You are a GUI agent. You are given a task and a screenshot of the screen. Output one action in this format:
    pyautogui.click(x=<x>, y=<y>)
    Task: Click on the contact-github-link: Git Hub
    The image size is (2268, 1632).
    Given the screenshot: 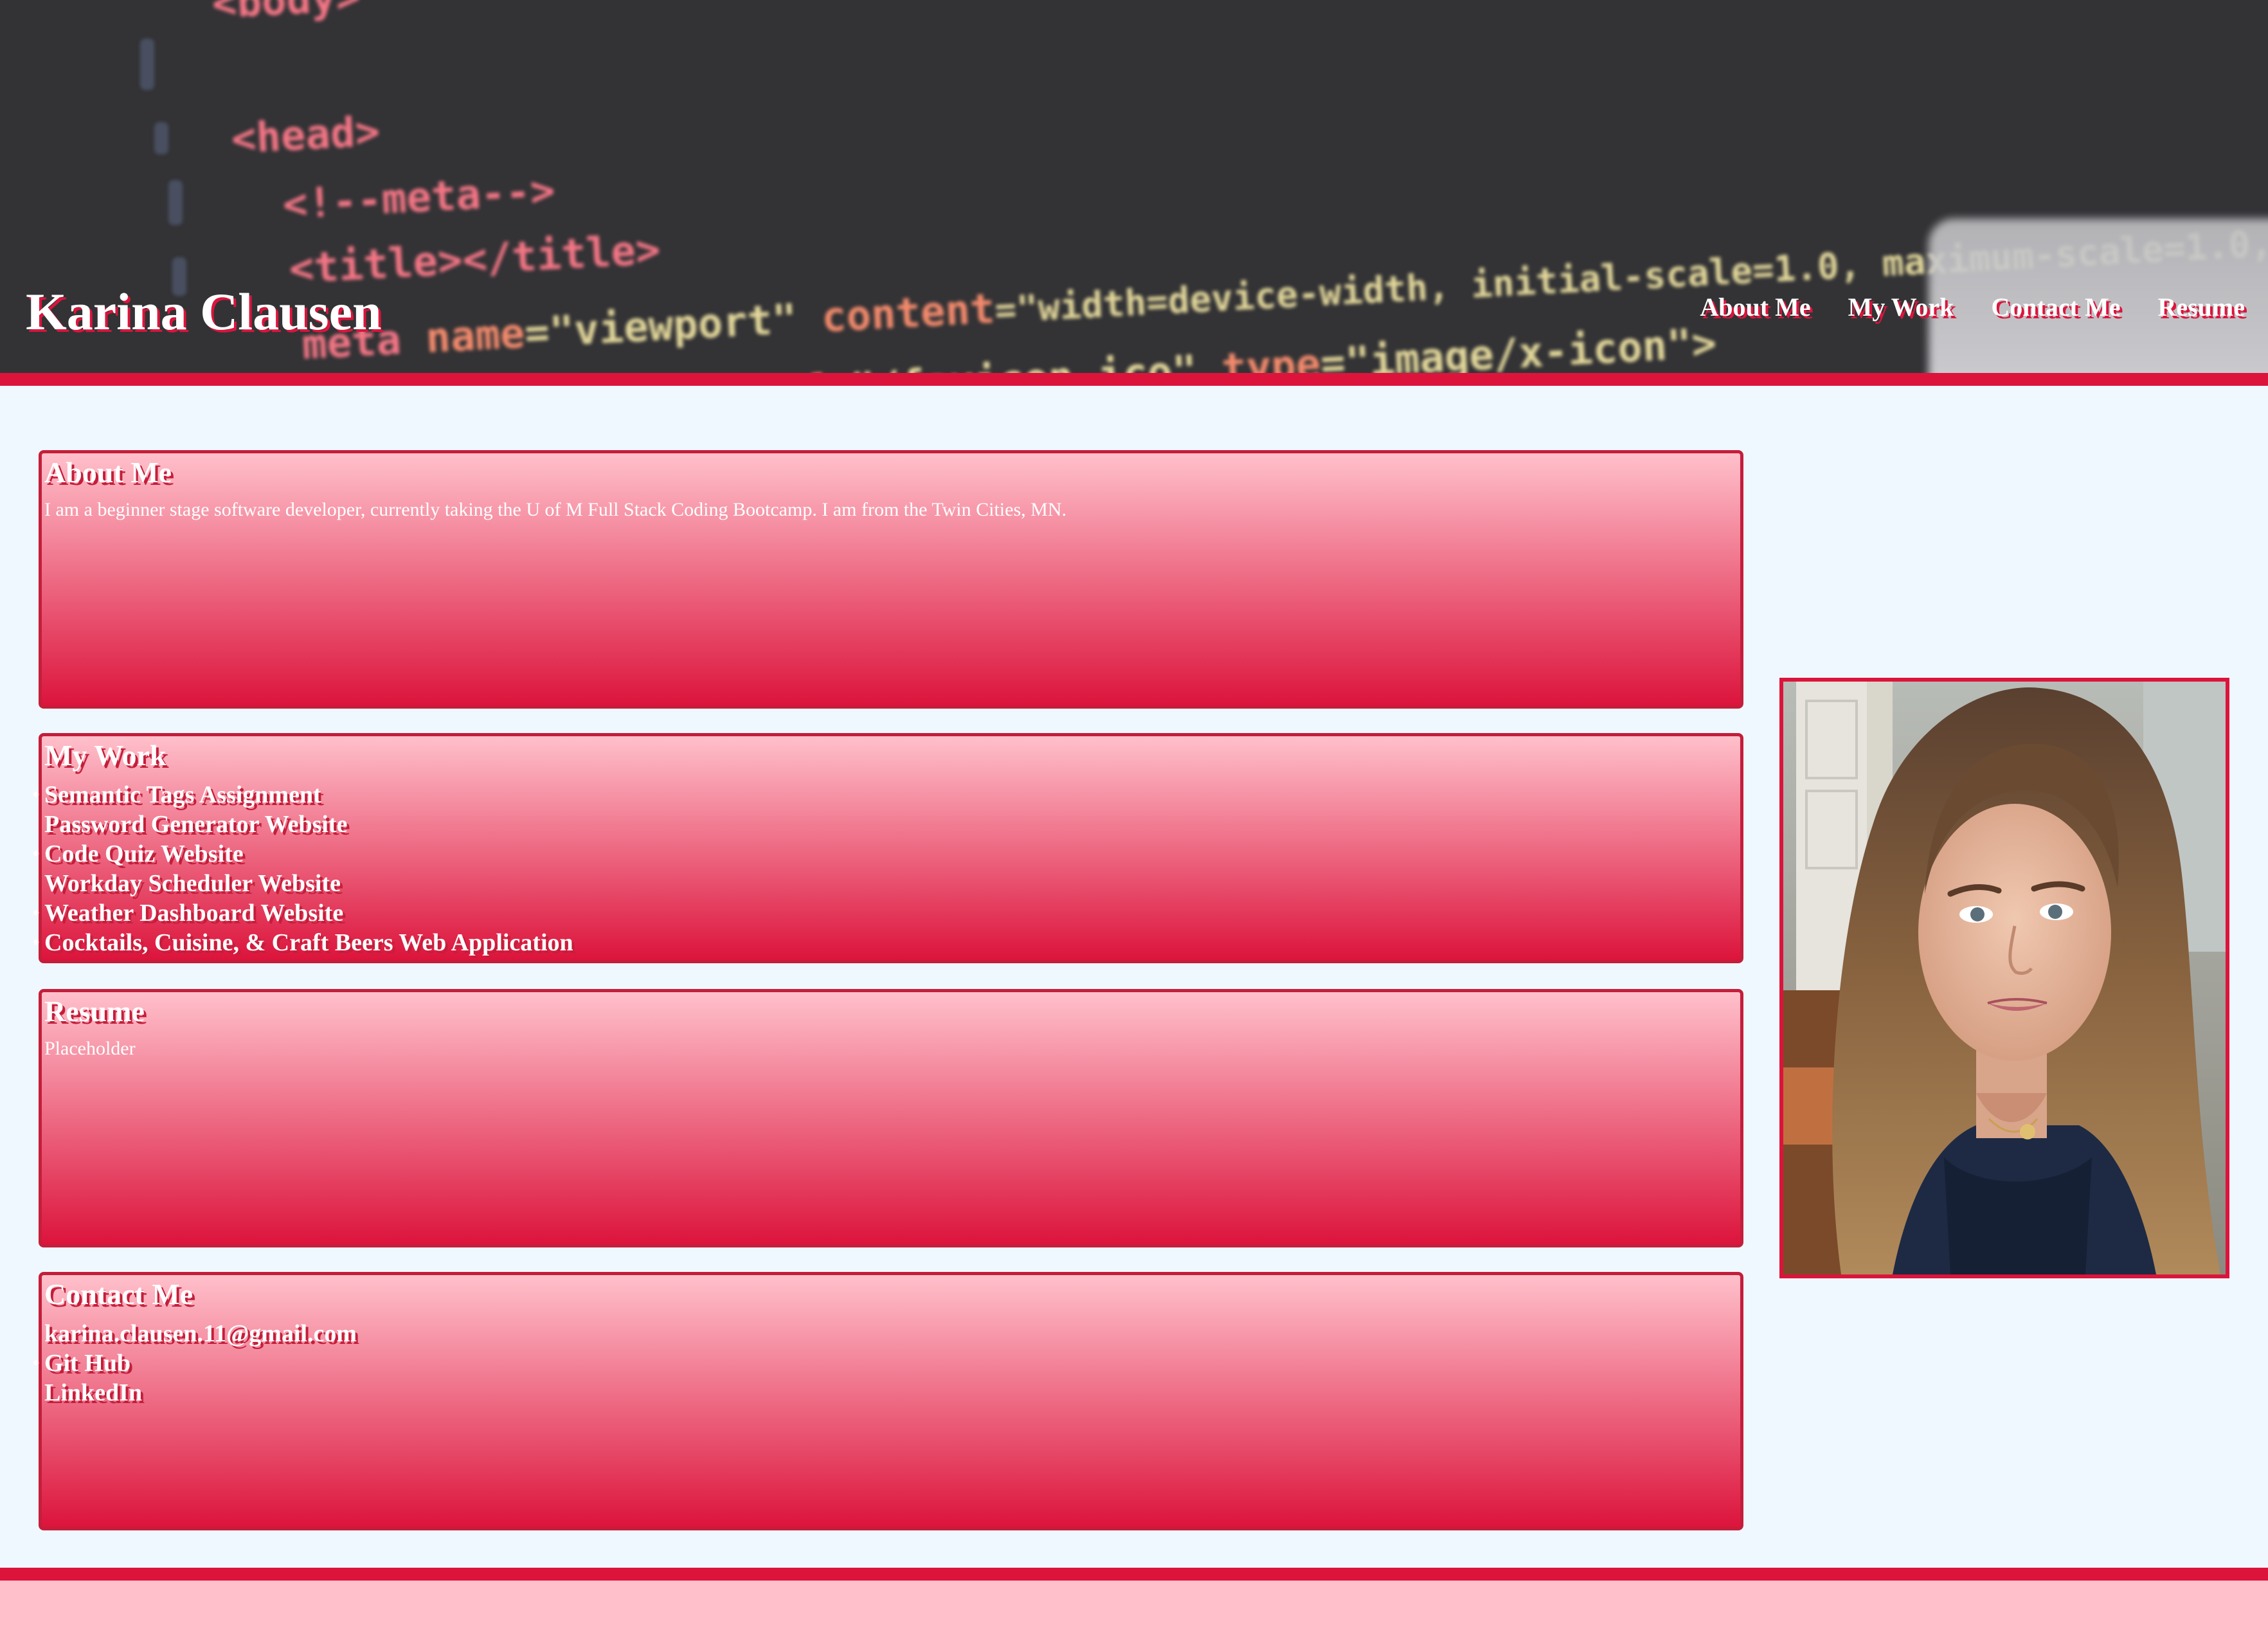 What is the action you would take?
    pyautogui.click(x=887, y=1363)
    